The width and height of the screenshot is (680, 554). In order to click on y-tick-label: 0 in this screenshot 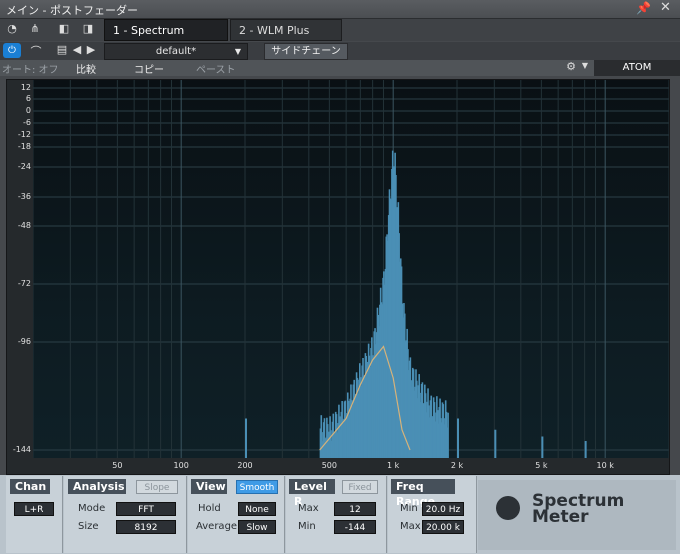, I will do `click(28, 110)`.